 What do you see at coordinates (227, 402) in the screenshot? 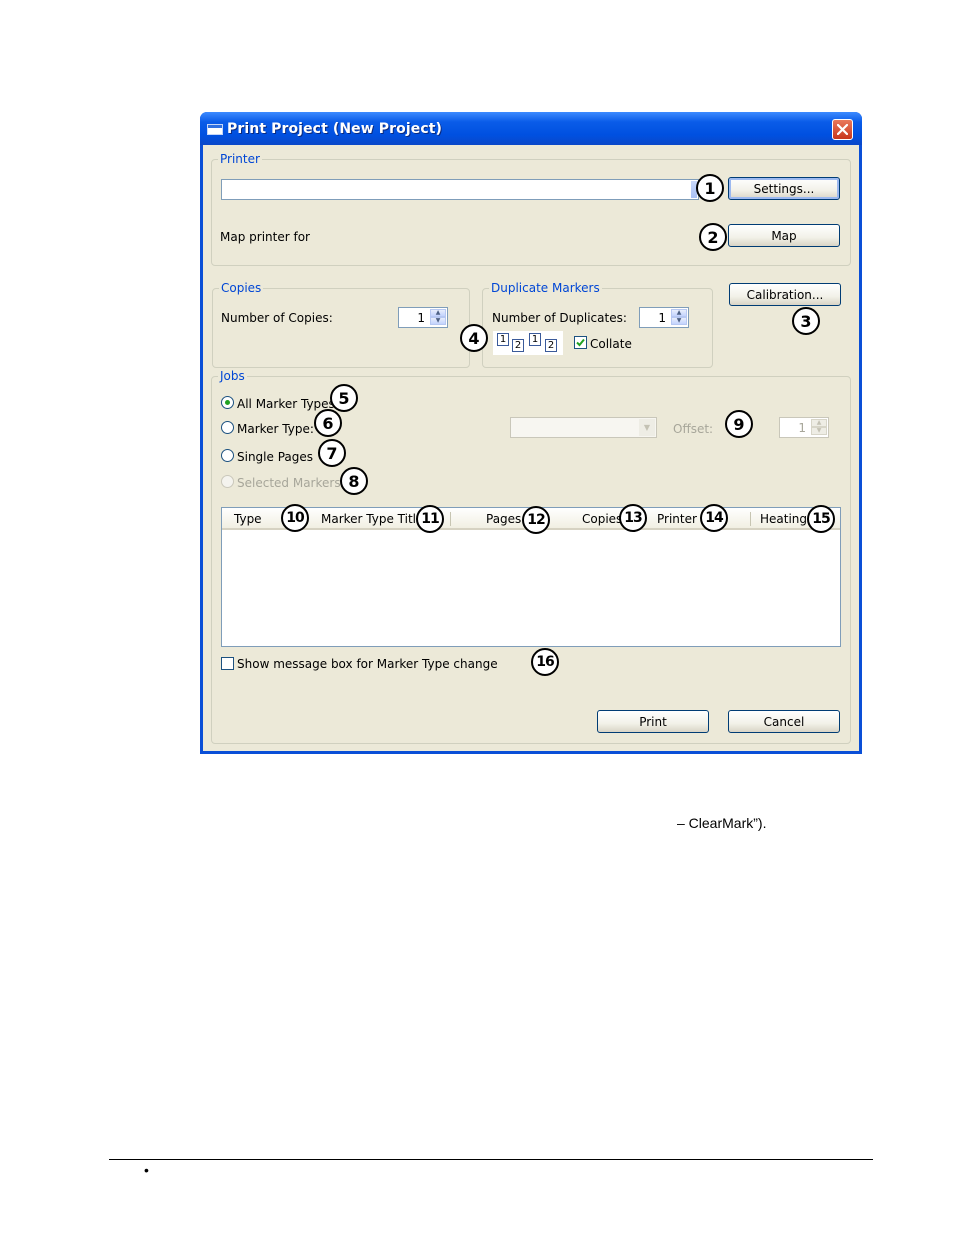
I see `radio-all-marker-types` at bounding box center [227, 402].